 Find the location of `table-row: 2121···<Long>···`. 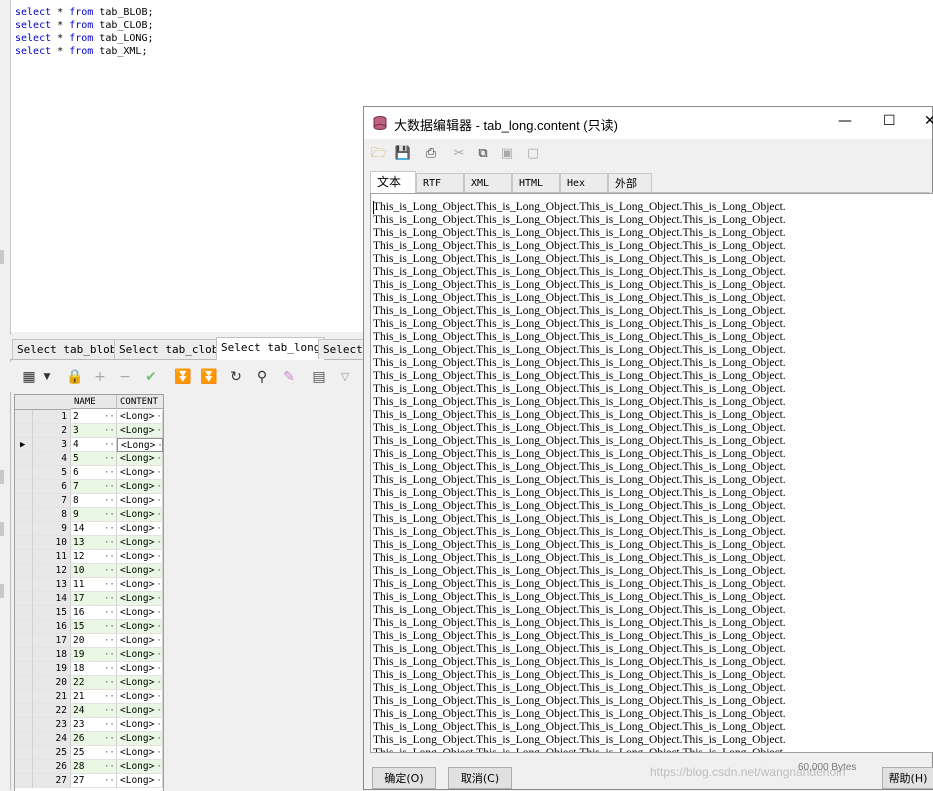

table-row: 2121···<Long>··· is located at coordinates (89, 697).